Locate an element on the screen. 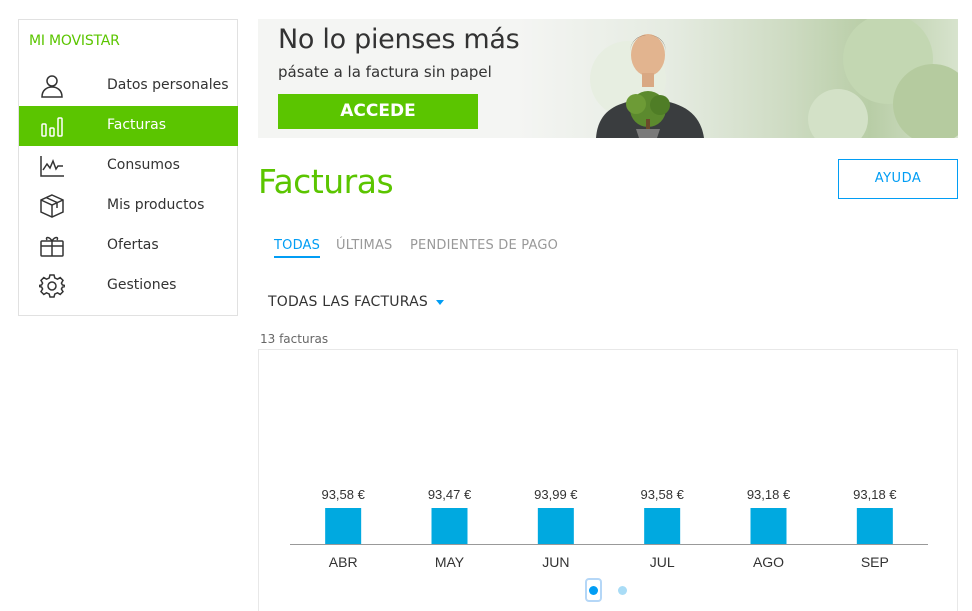 The width and height of the screenshot is (972, 611). invoice-filter-dropdown: TODAS LAS FACTURAS is located at coordinates (356, 302).